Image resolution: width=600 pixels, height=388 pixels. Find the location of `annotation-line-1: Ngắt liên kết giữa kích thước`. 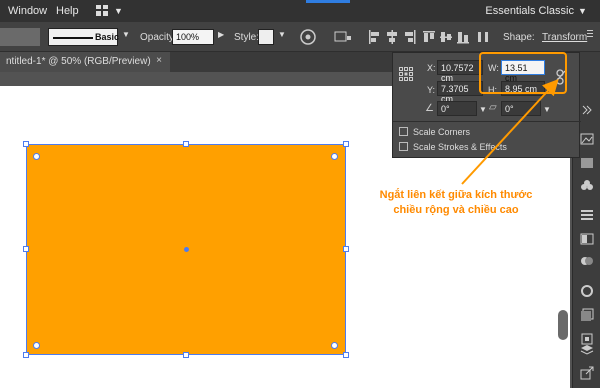

annotation-line-1: Ngắt liên kết giữa kích thước is located at coordinates (456, 195).